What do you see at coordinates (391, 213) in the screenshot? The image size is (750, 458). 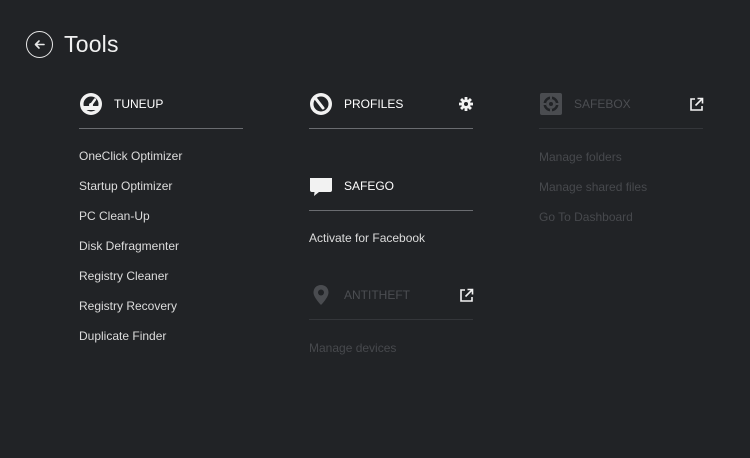 I see `safego-section: SAFEGO Activate for Facebook` at bounding box center [391, 213].